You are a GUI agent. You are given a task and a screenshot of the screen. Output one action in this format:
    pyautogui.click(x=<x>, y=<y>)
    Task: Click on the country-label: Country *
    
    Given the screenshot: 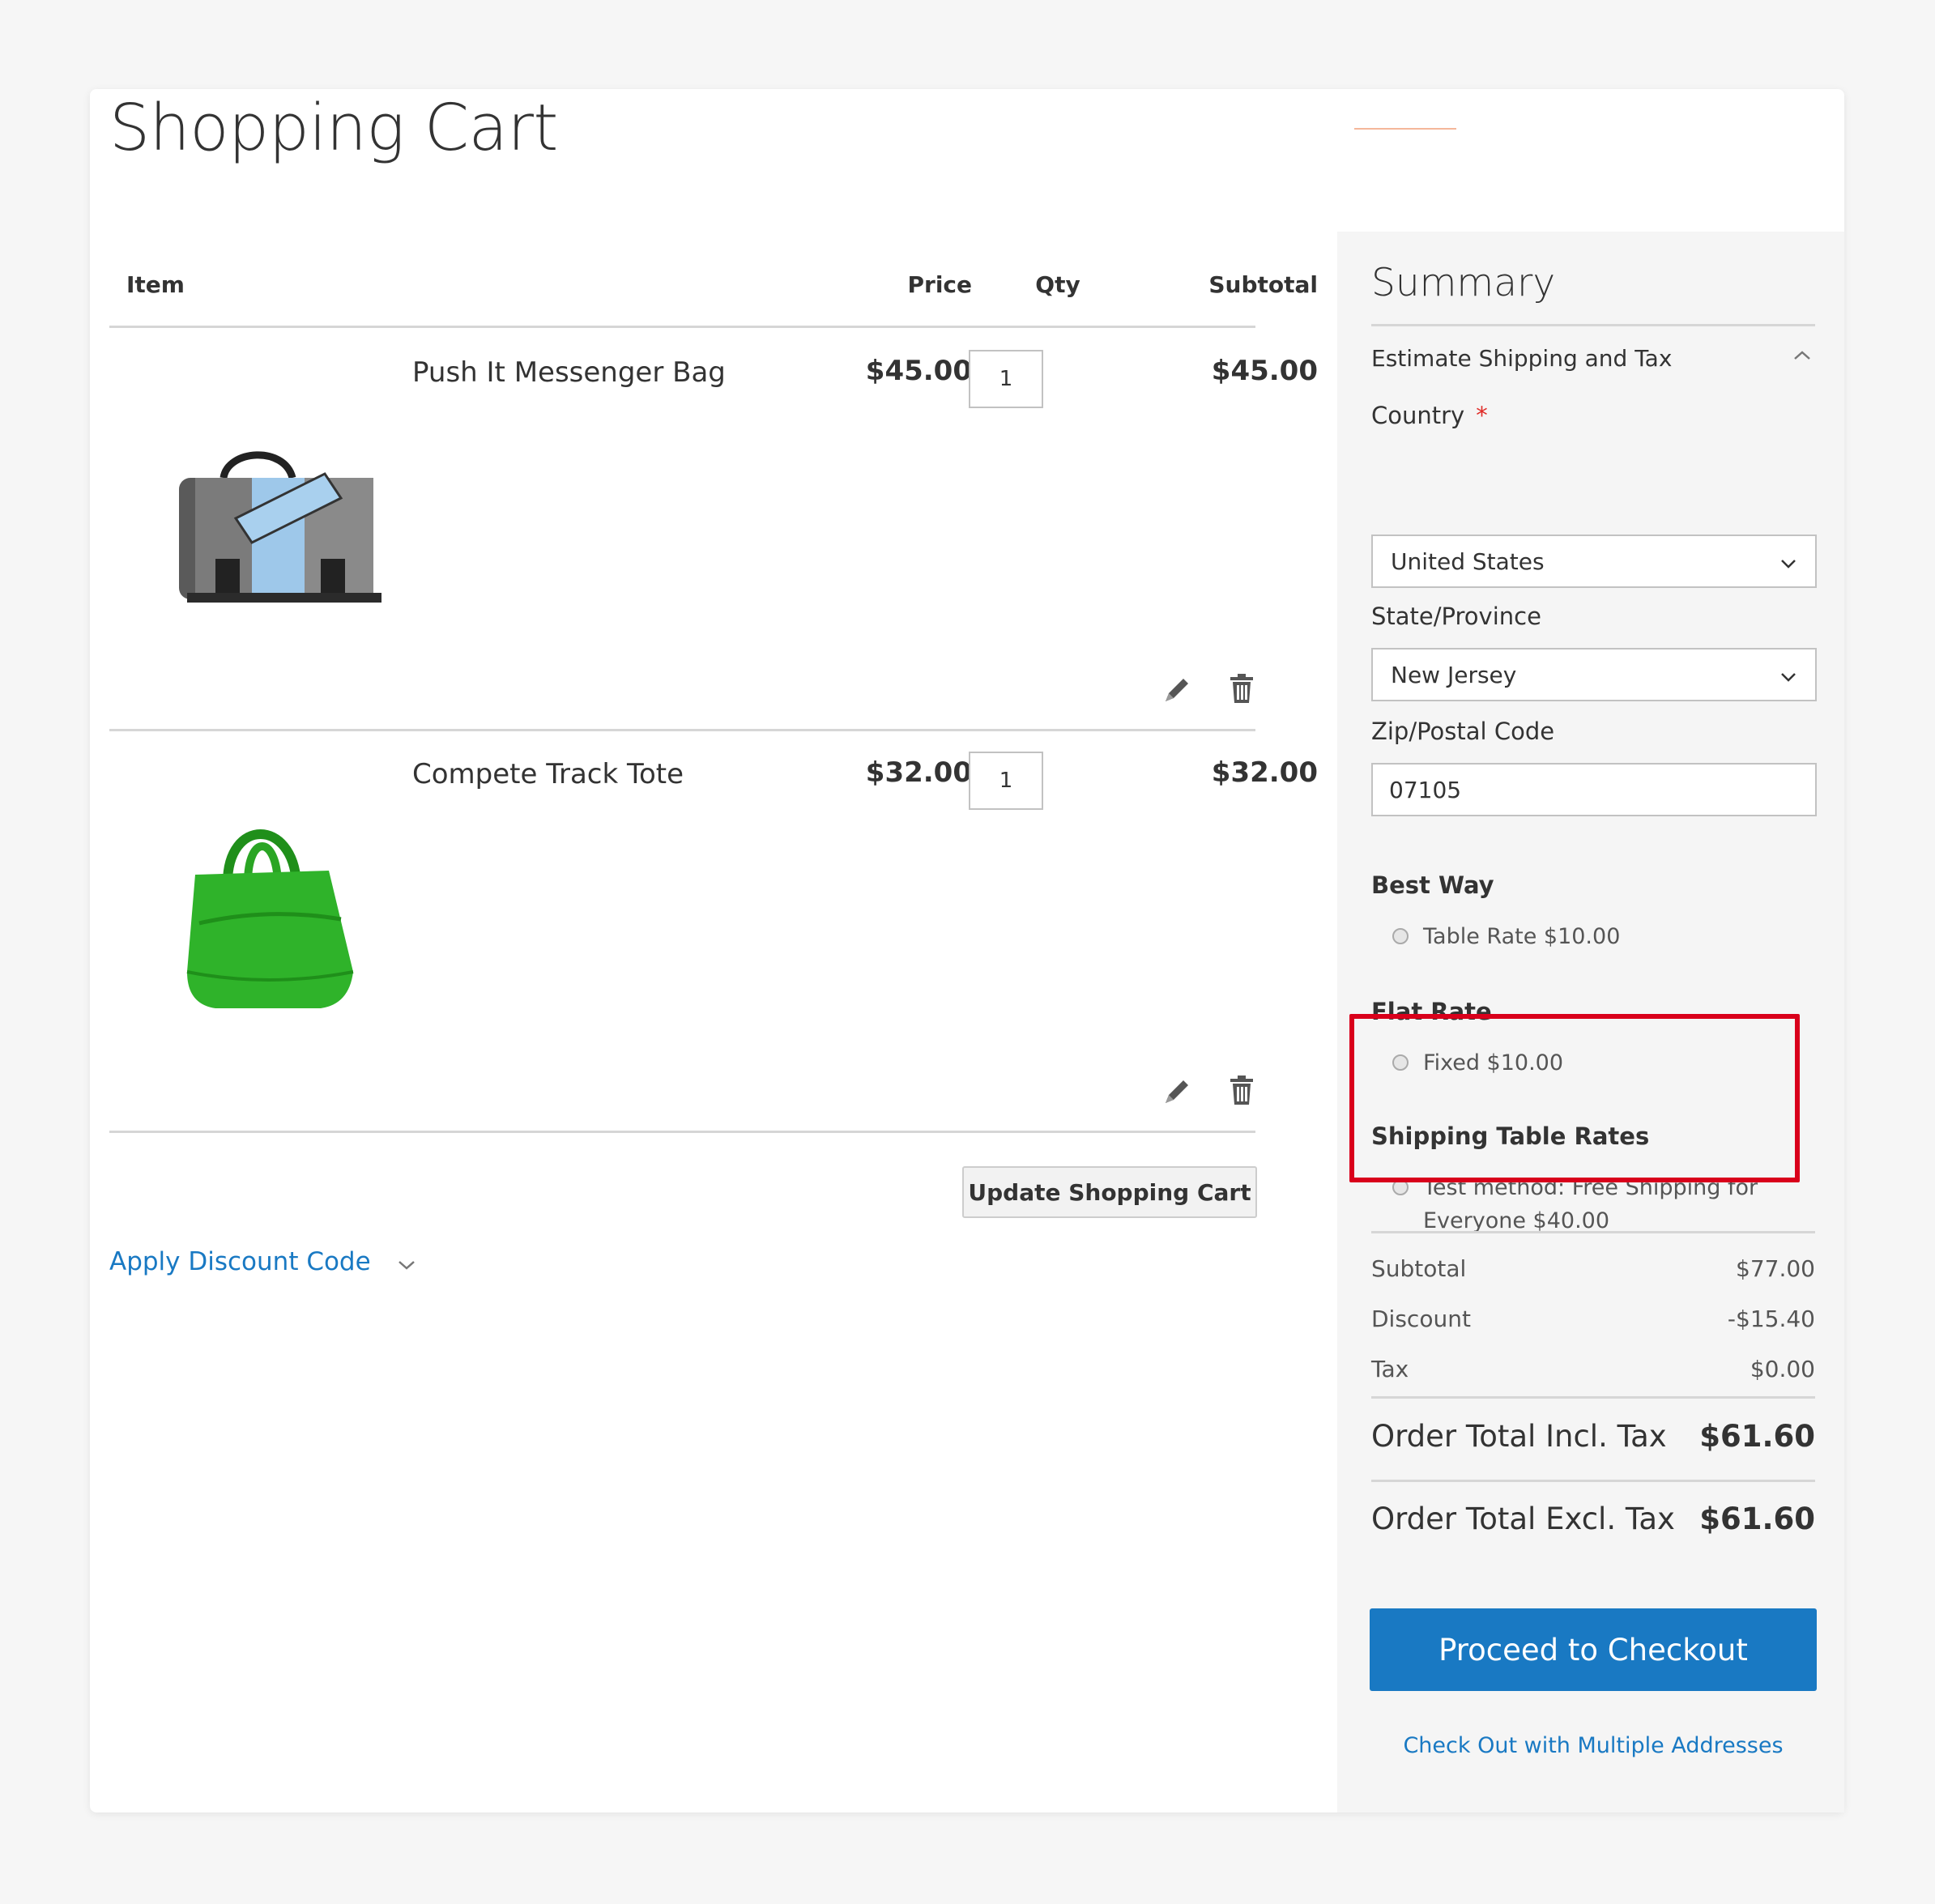 What is the action you would take?
    pyautogui.click(x=1429, y=416)
    